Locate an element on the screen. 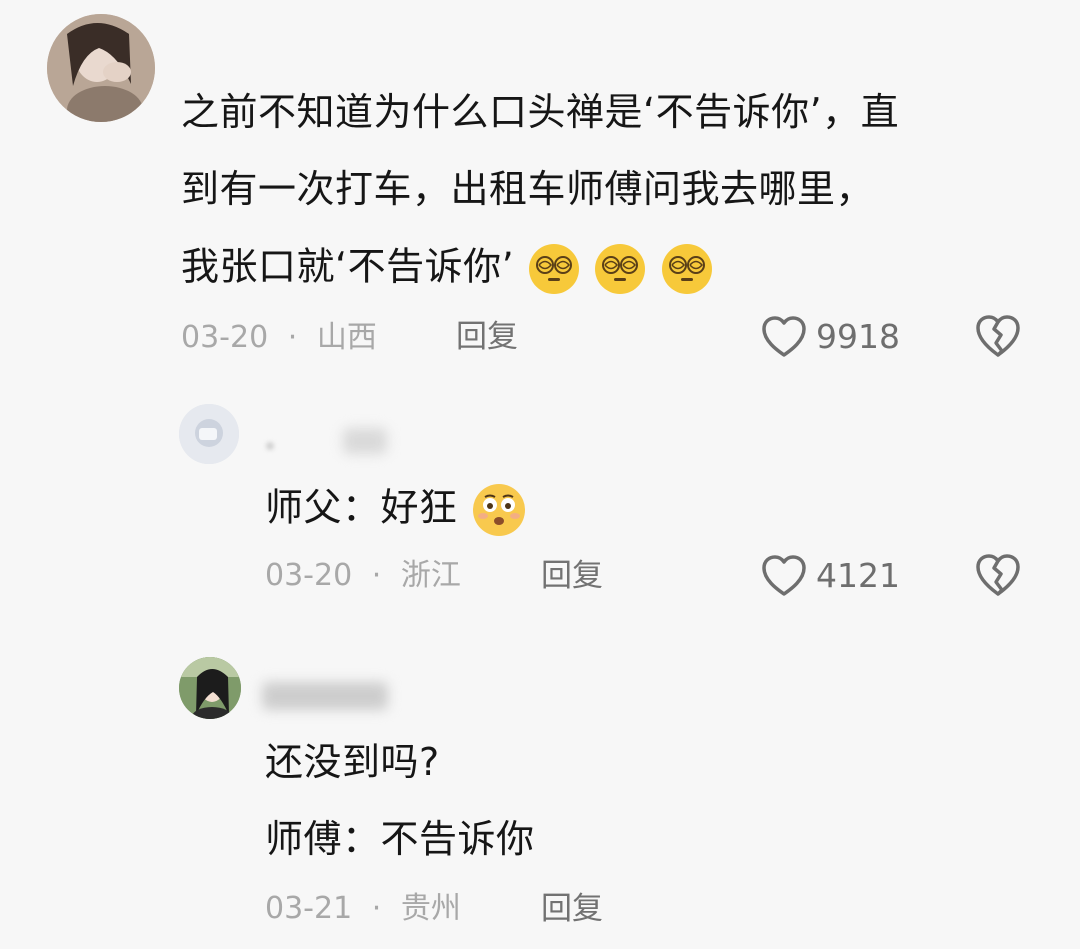 The height and width of the screenshot is (949, 1080). comment-location: 贵州 is located at coordinates (430, 908).